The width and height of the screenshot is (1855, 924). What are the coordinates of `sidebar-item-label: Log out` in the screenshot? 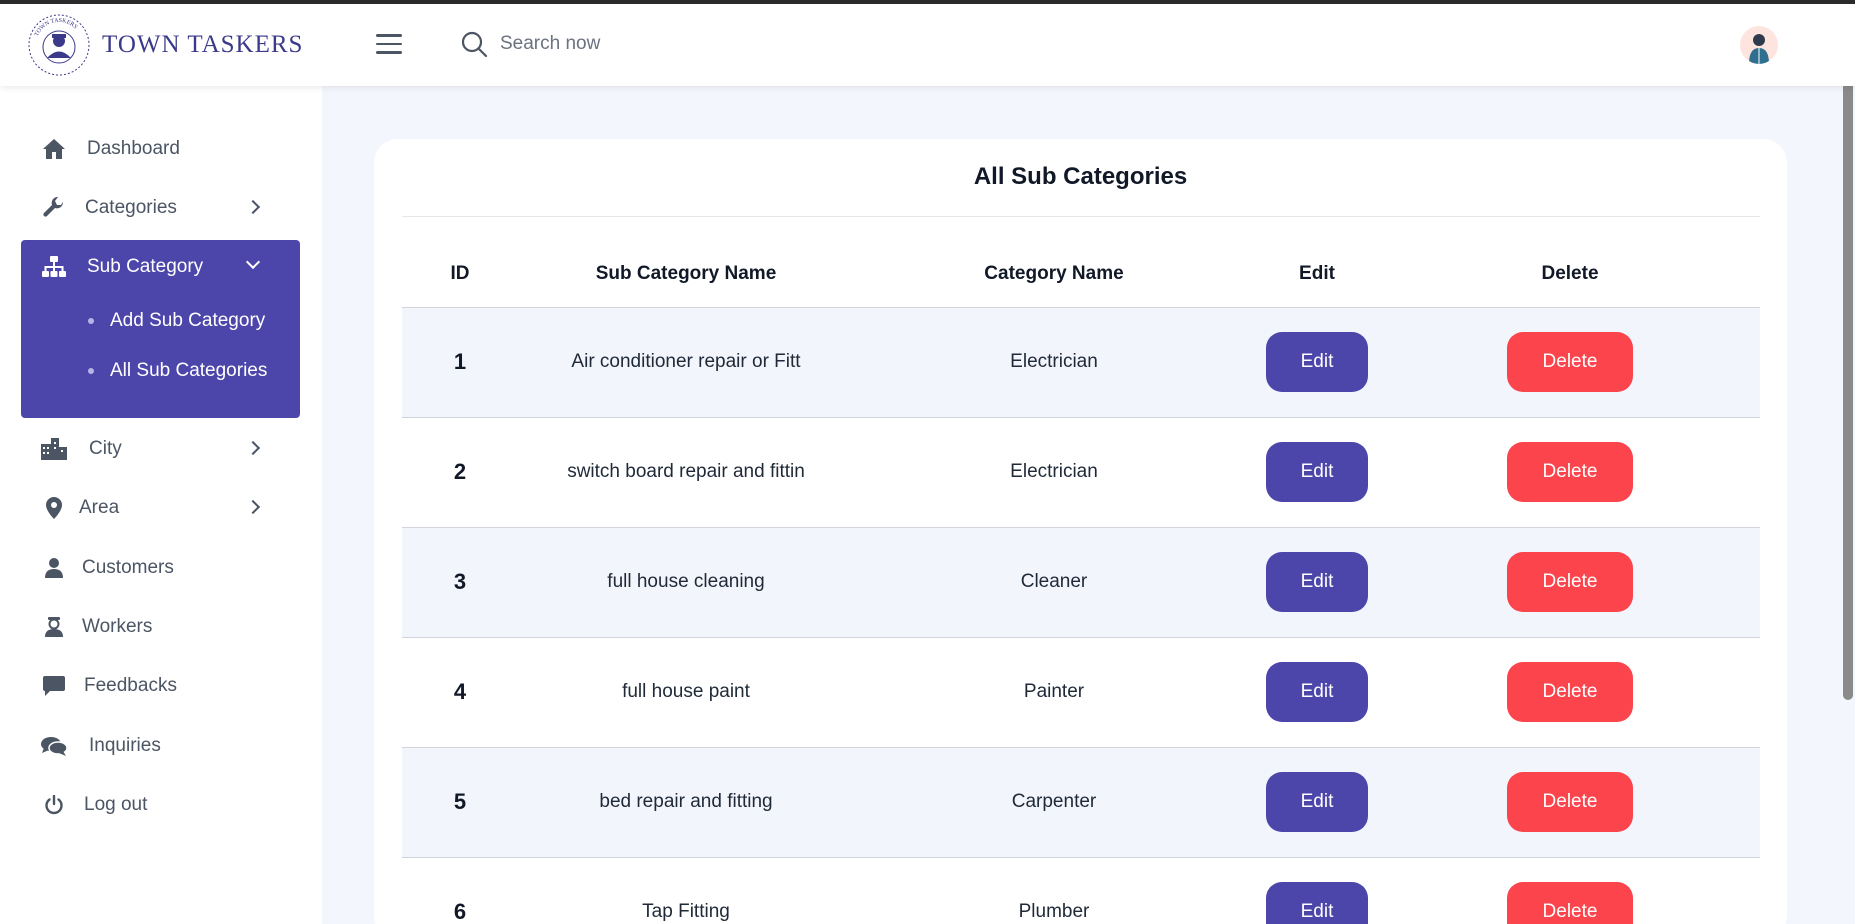 It's located at (116, 804).